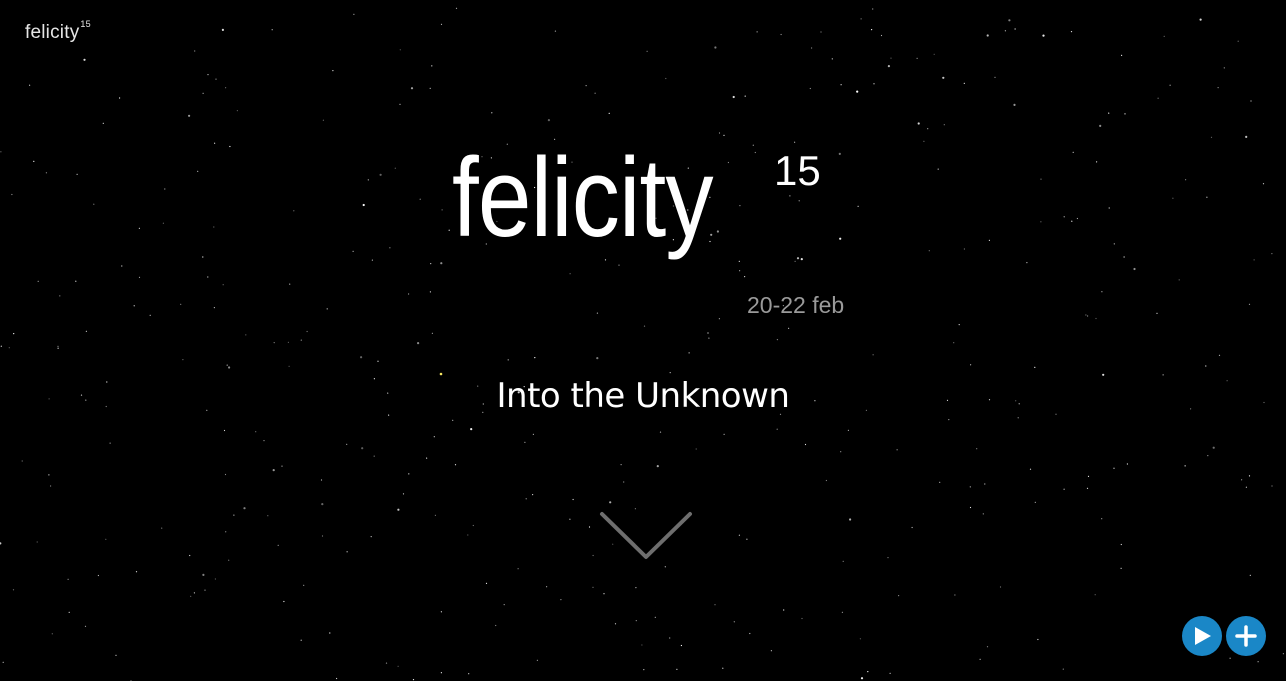 This screenshot has width=1286, height=681. I want to click on site-logo-superscript: 15, so click(85, 23).